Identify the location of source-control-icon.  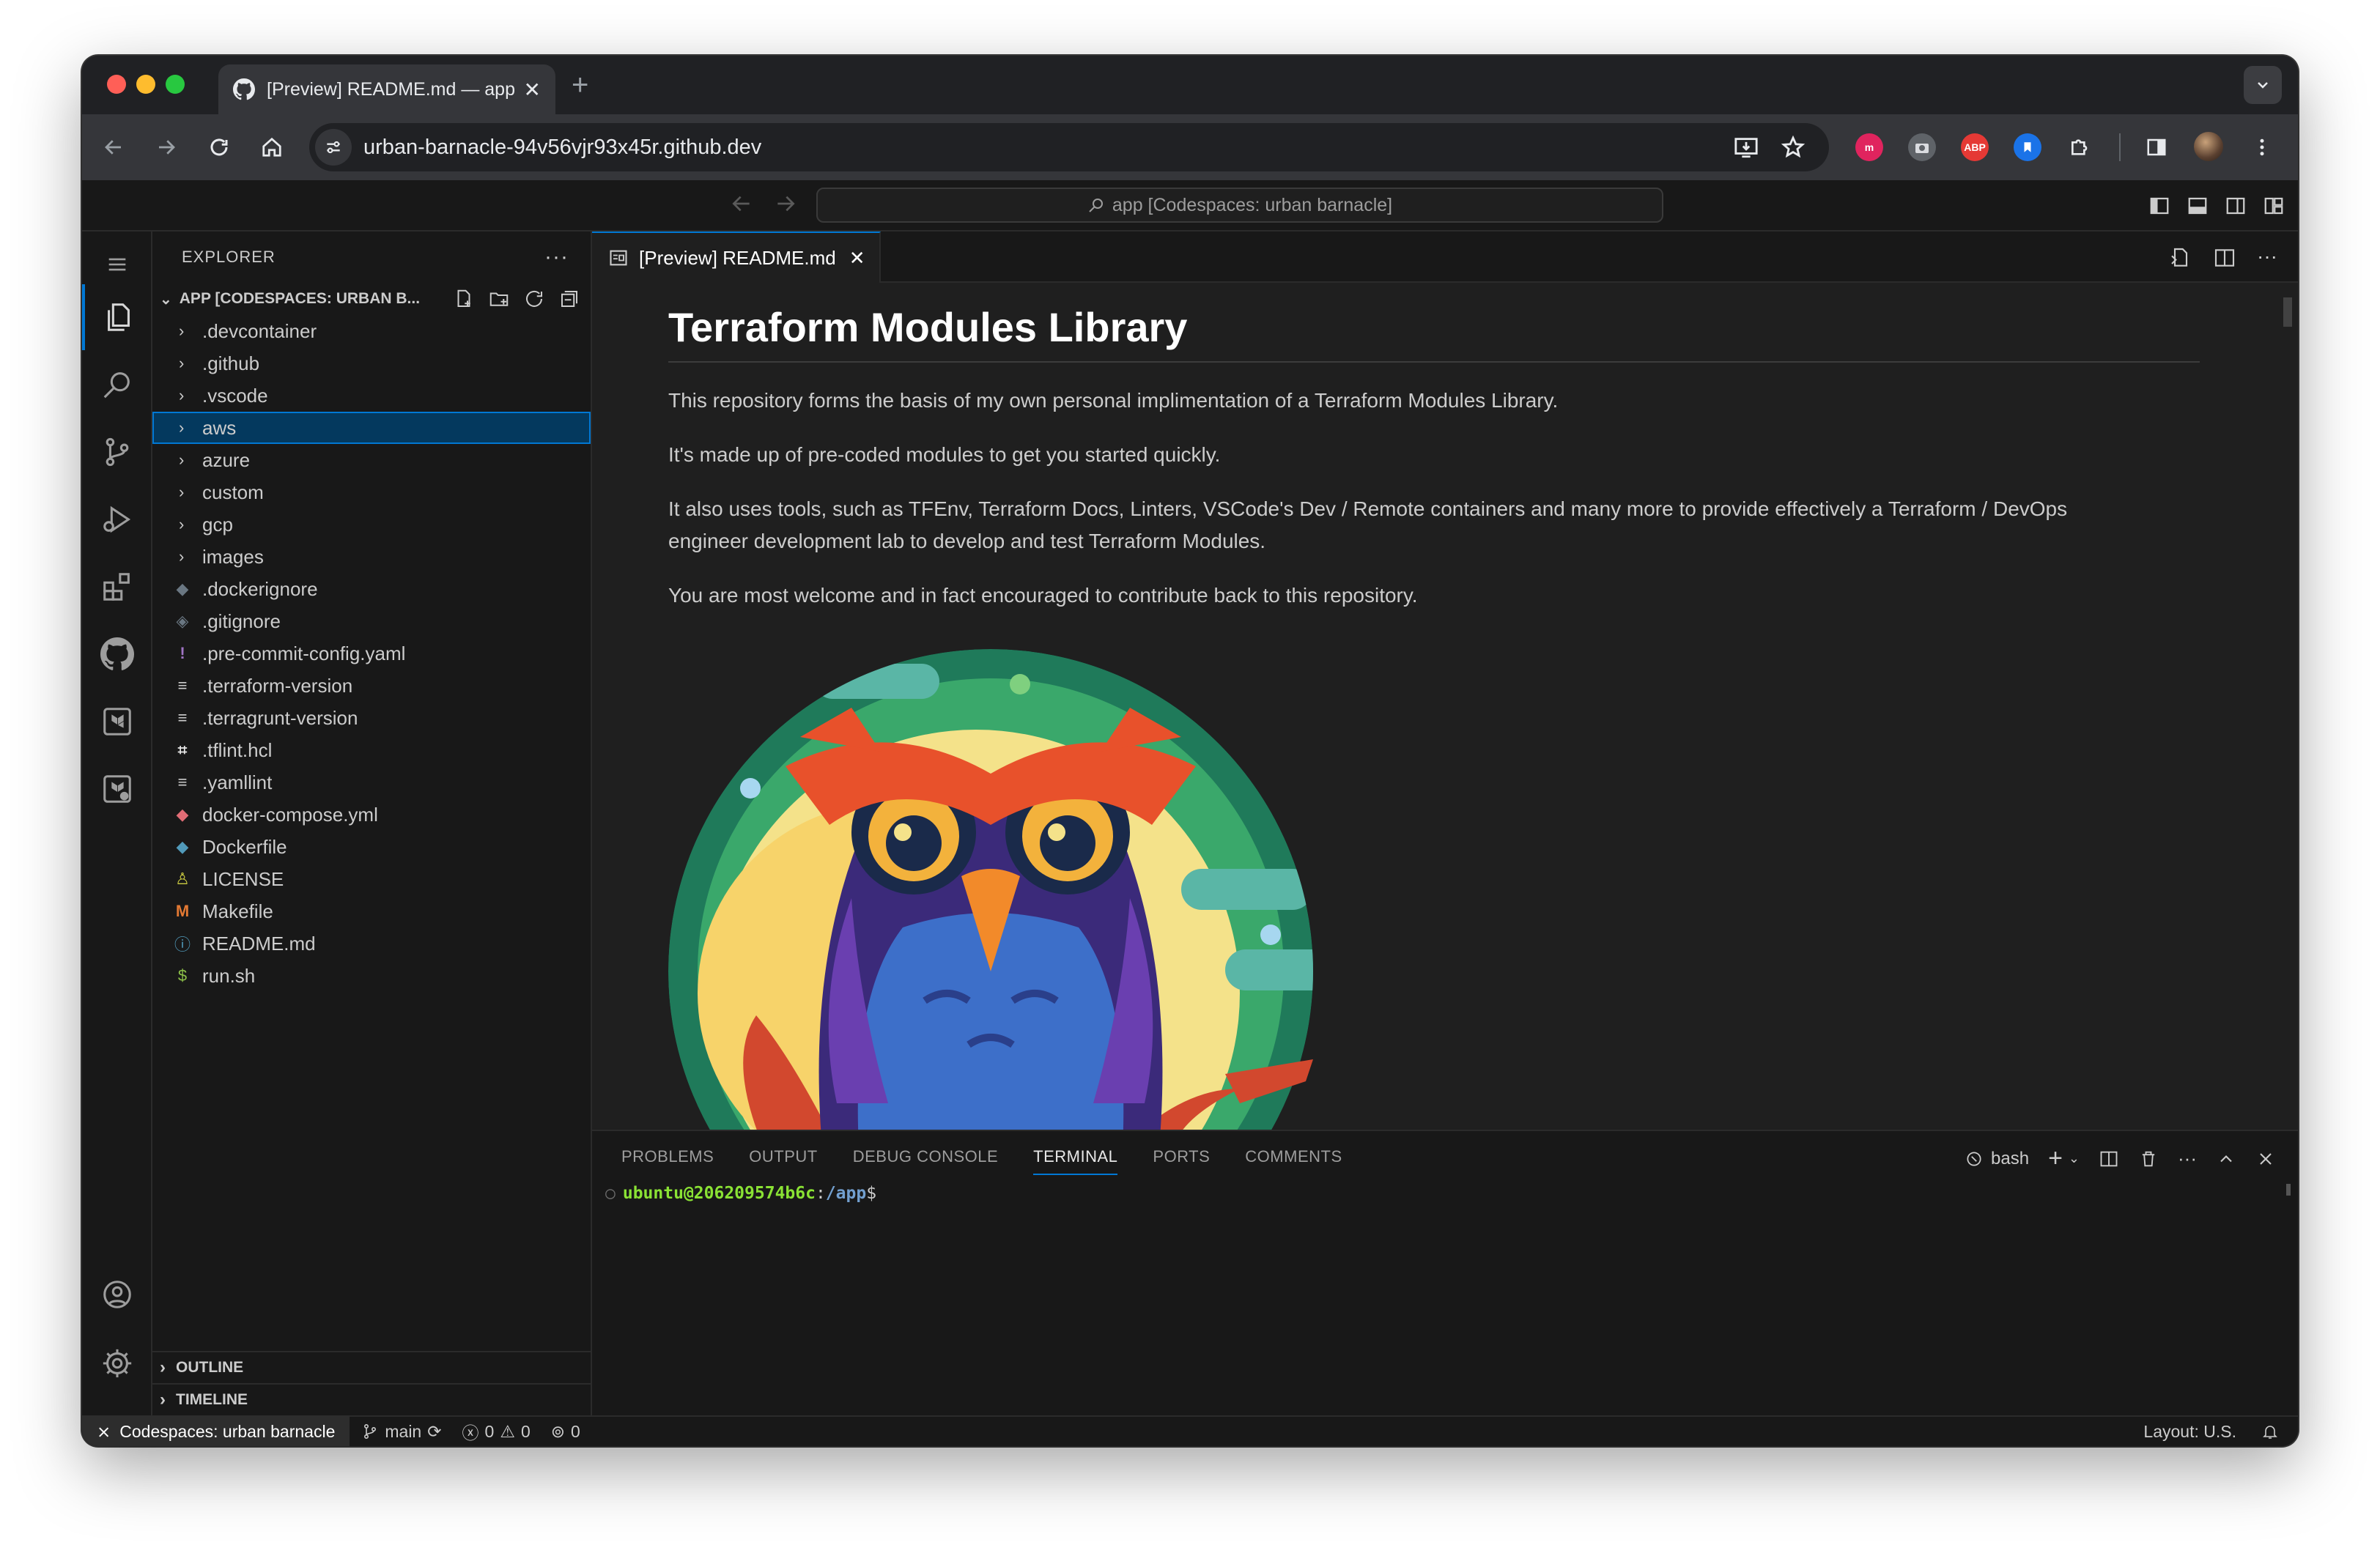
(117, 452).